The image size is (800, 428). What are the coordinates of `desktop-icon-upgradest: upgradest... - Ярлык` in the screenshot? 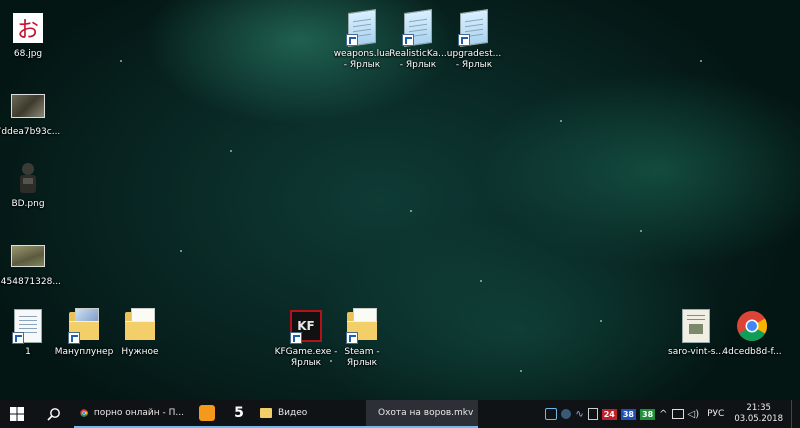 It's located at (474, 40).